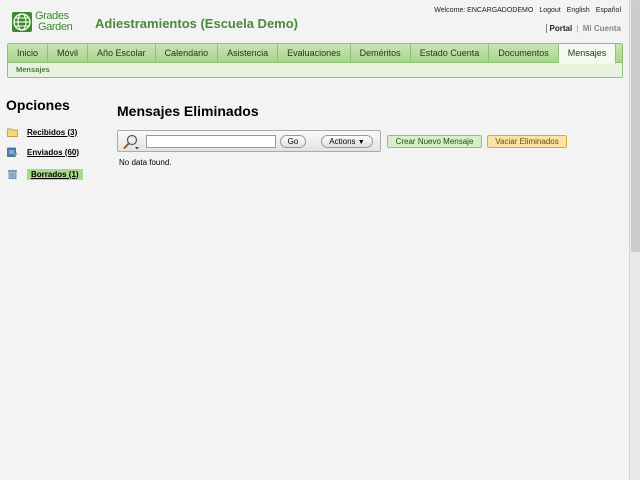 The width and height of the screenshot is (640, 480). Describe the element at coordinates (68, 53) in the screenshot. I see `tab-movil: Móvil` at that location.